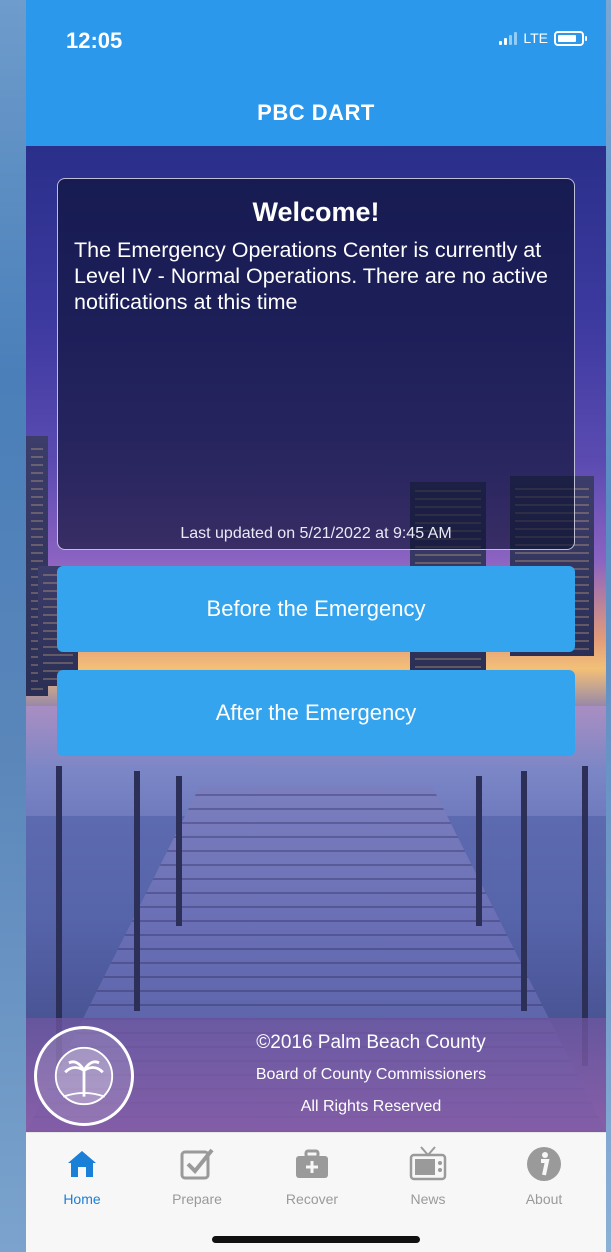 The height and width of the screenshot is (1252, 611). I want to click on tab-news: News, so click(428, 1175).